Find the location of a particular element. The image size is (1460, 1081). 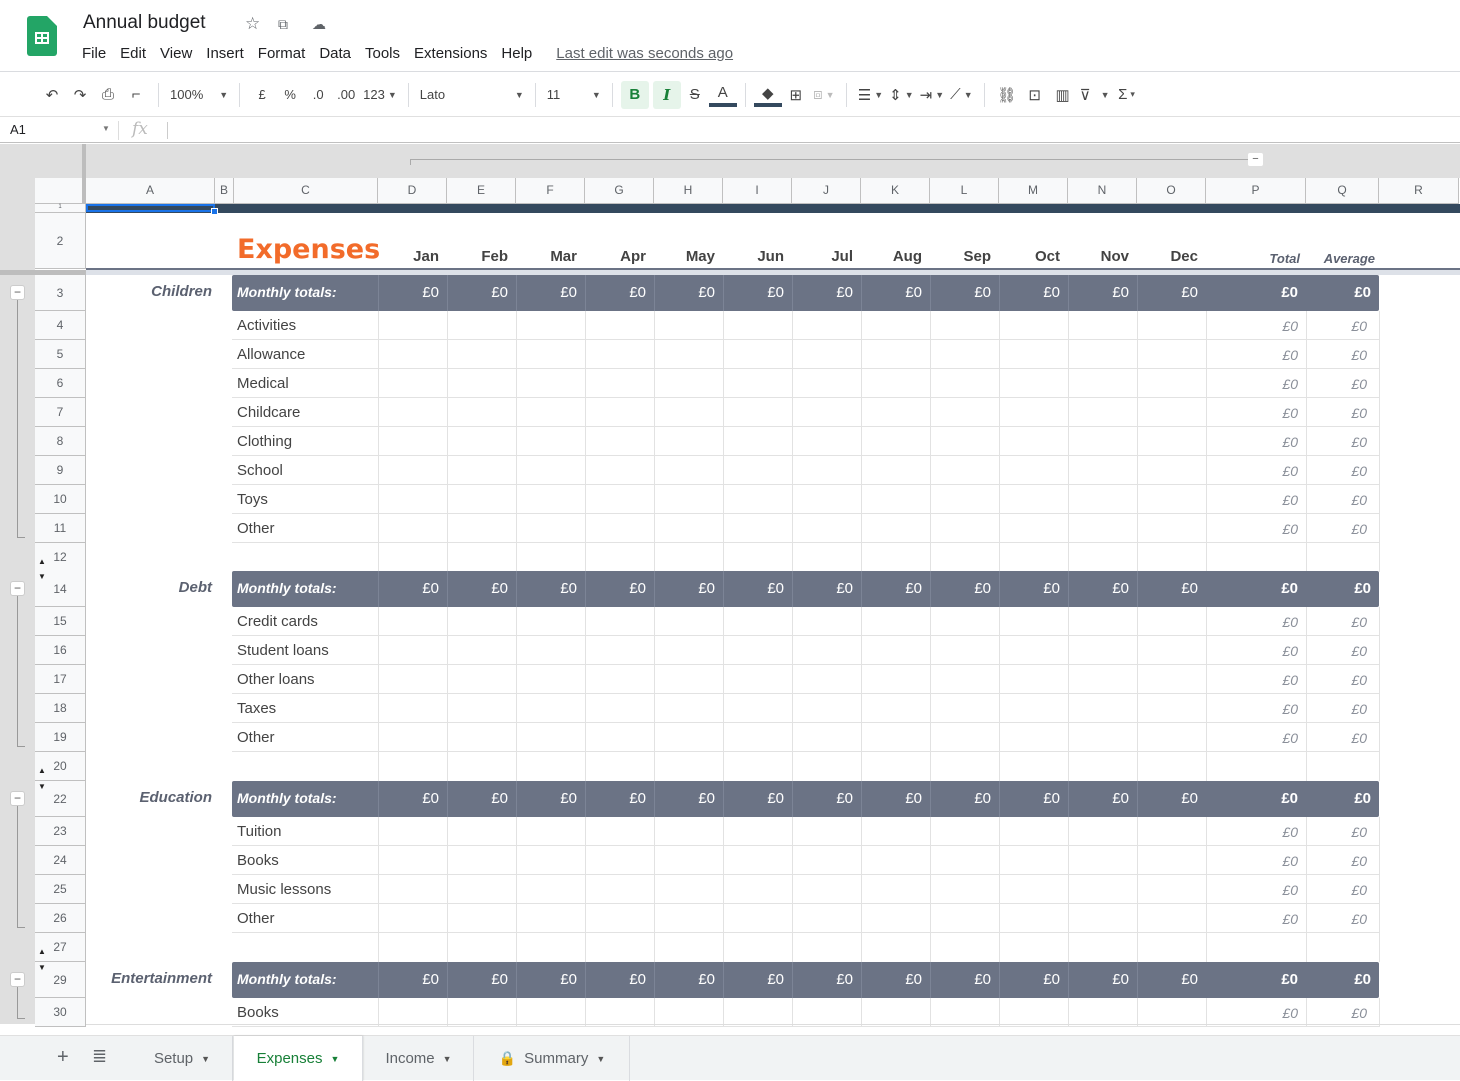

row-header: 7 is located at coordinates (60, 412).